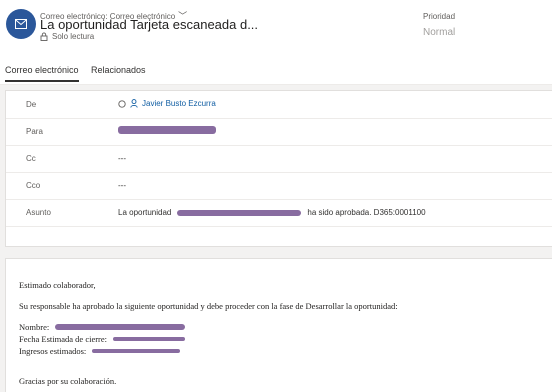  I want to click on from-row: De Javier Busto Ezcurra, so click(279, 105).